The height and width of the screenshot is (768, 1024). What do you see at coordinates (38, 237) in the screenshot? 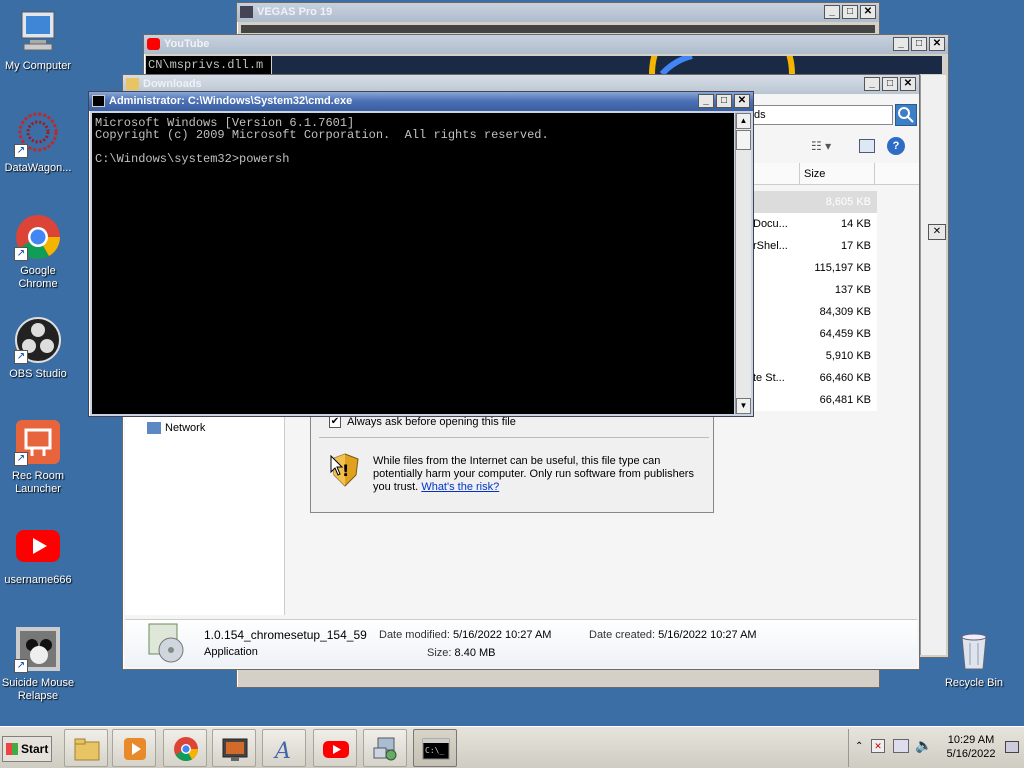
I see `chrome-icon: ↗` at bounding box center [38, 237].